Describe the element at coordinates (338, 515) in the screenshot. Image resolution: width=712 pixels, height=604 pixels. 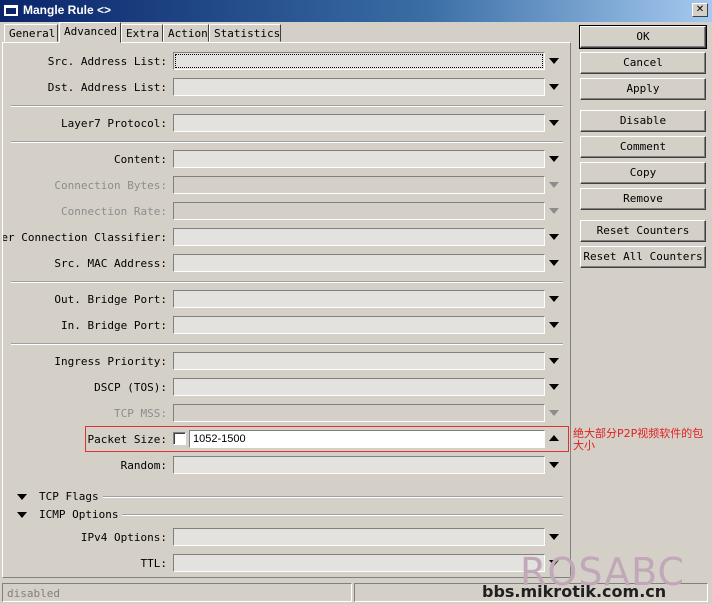
I see `section-line` at that location.